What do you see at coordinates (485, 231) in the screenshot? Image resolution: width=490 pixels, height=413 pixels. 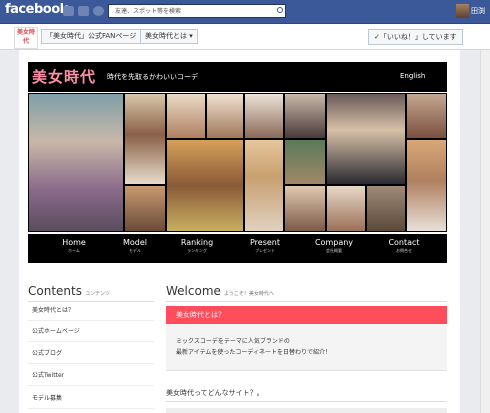 I see `scrollbar` at bounding box center [485, 231].